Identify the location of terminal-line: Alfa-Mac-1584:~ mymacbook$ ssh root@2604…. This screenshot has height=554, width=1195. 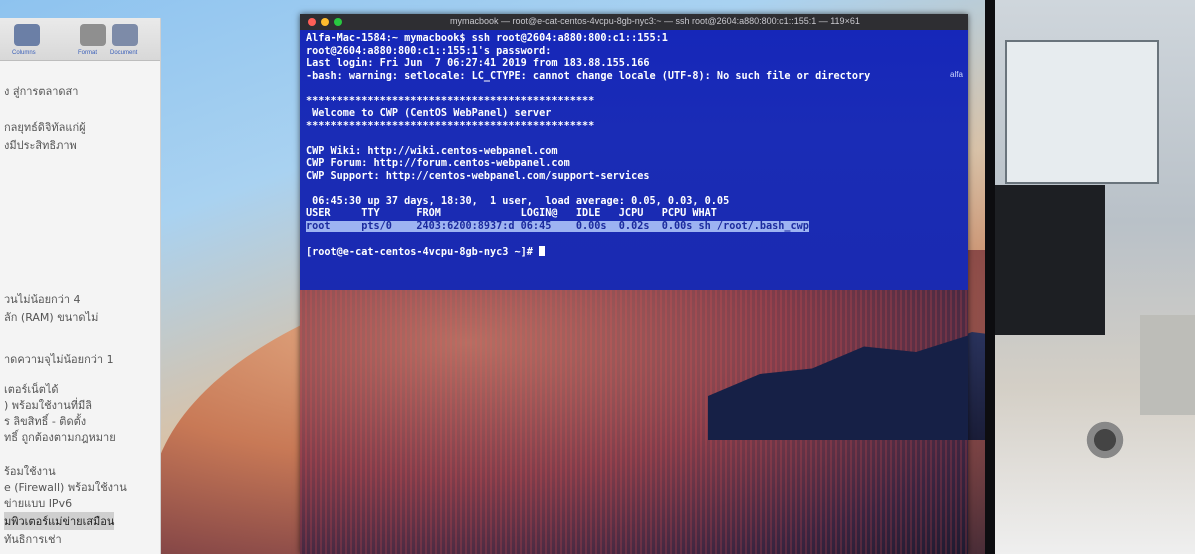
(487, 38).